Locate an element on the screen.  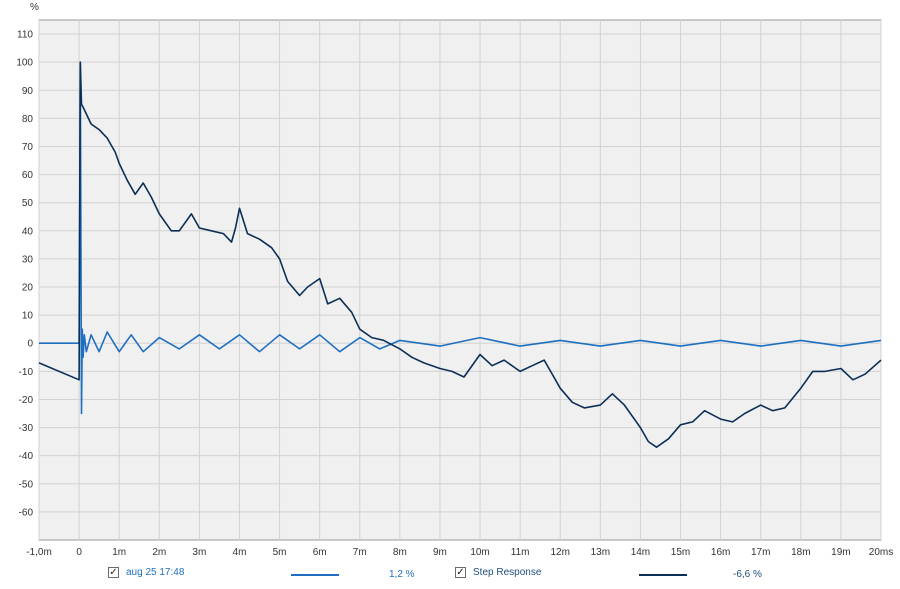
x-tick-label: 13m is located at coordinates (600, 552).